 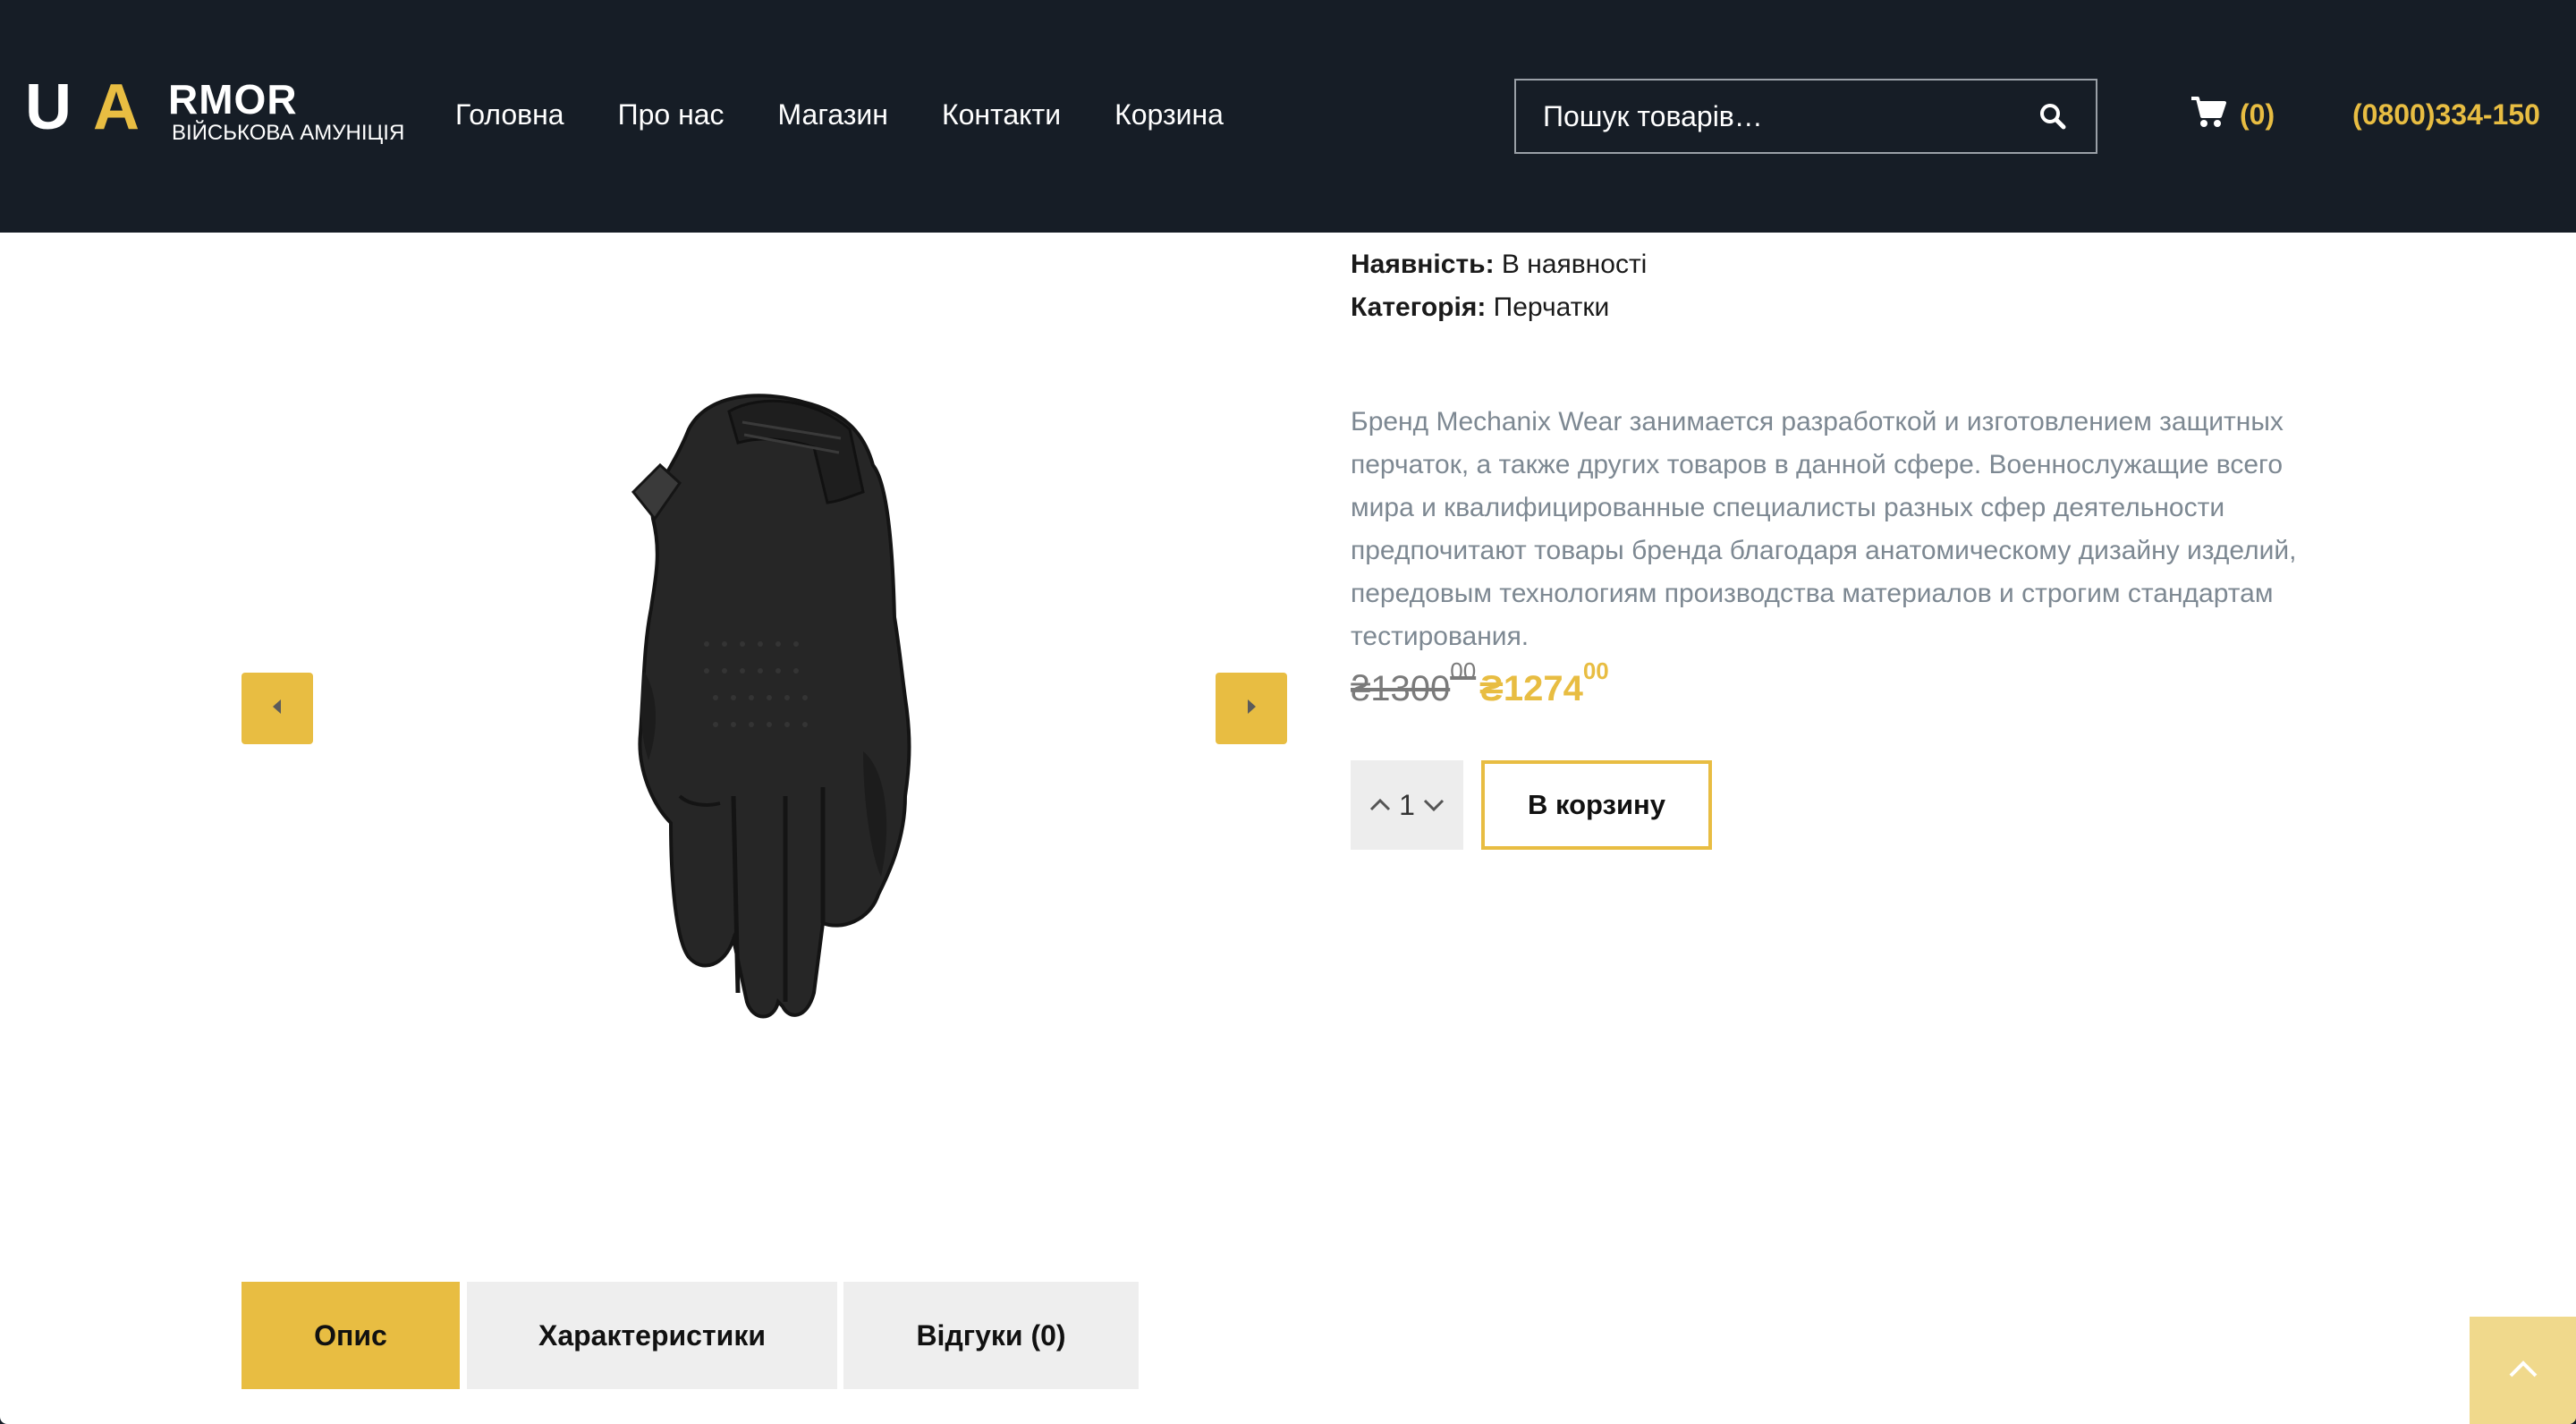 I want to click on scroll-top-button, so click(x=2523, y=1370).